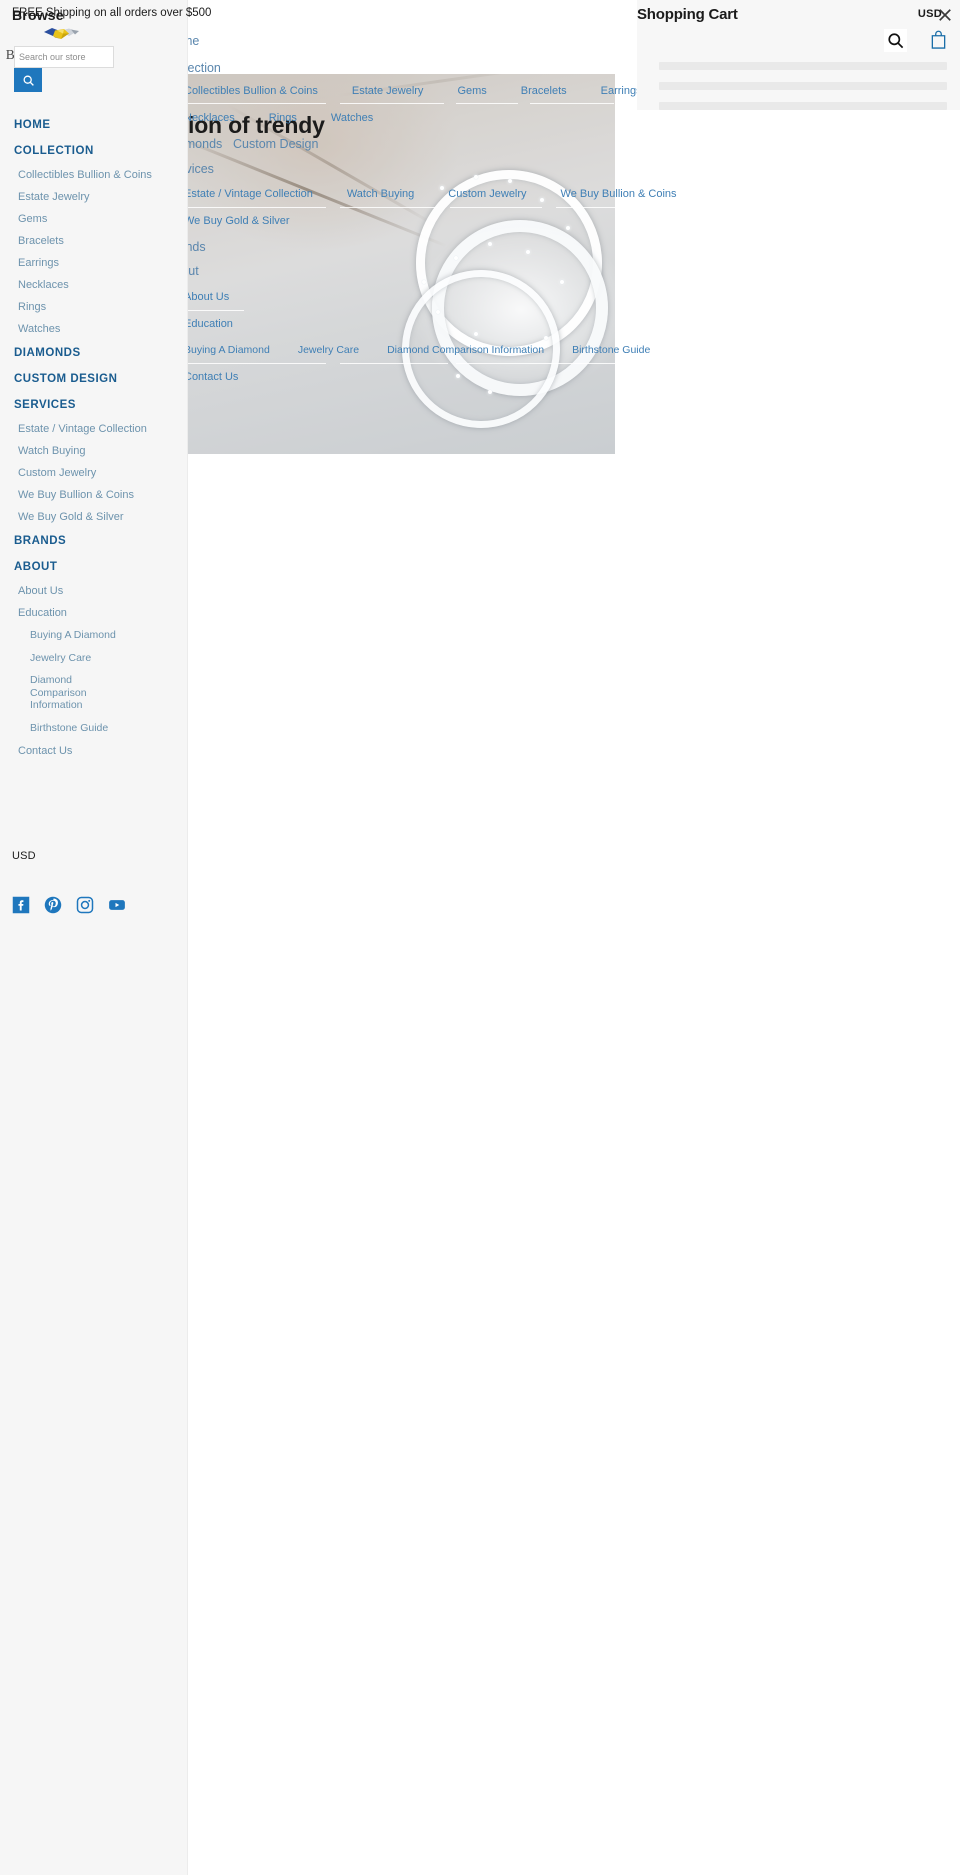 Image resolution: width=960 pixels, height=1875 pixels. What do you see at coordinates (94, 495) in the screenshot?
I see `sidebar-item-we-buy-bullion: We Buy Bullion & Coins` at bounding box center [94, 495].